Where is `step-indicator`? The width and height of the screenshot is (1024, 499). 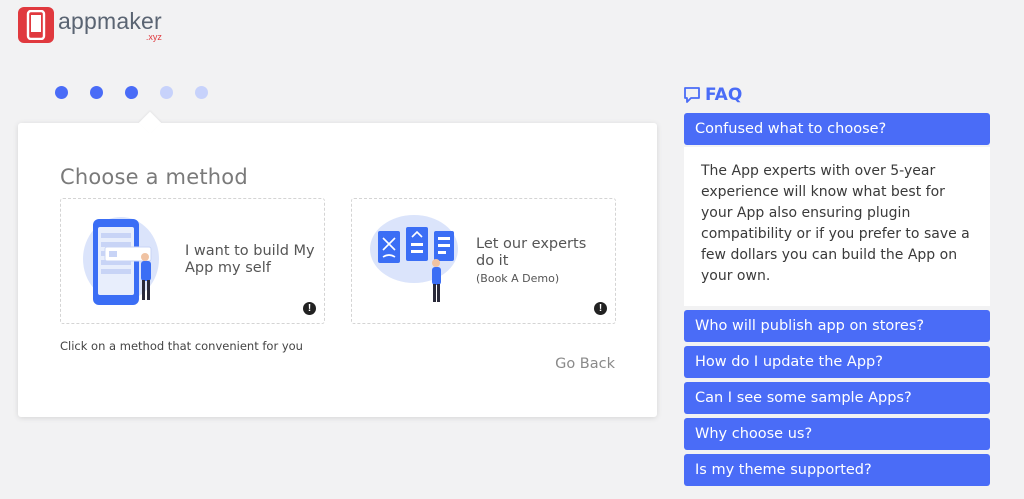
step-indicator is located at coordinates (142, 92).